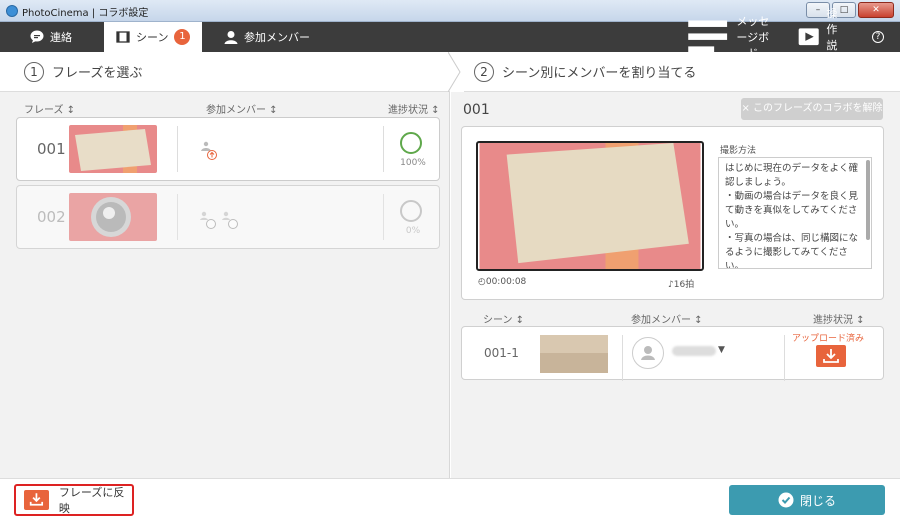 Image resolution: width=900 pixels, height=523 pixels. I want to click on app-icon, so click(12, 11).